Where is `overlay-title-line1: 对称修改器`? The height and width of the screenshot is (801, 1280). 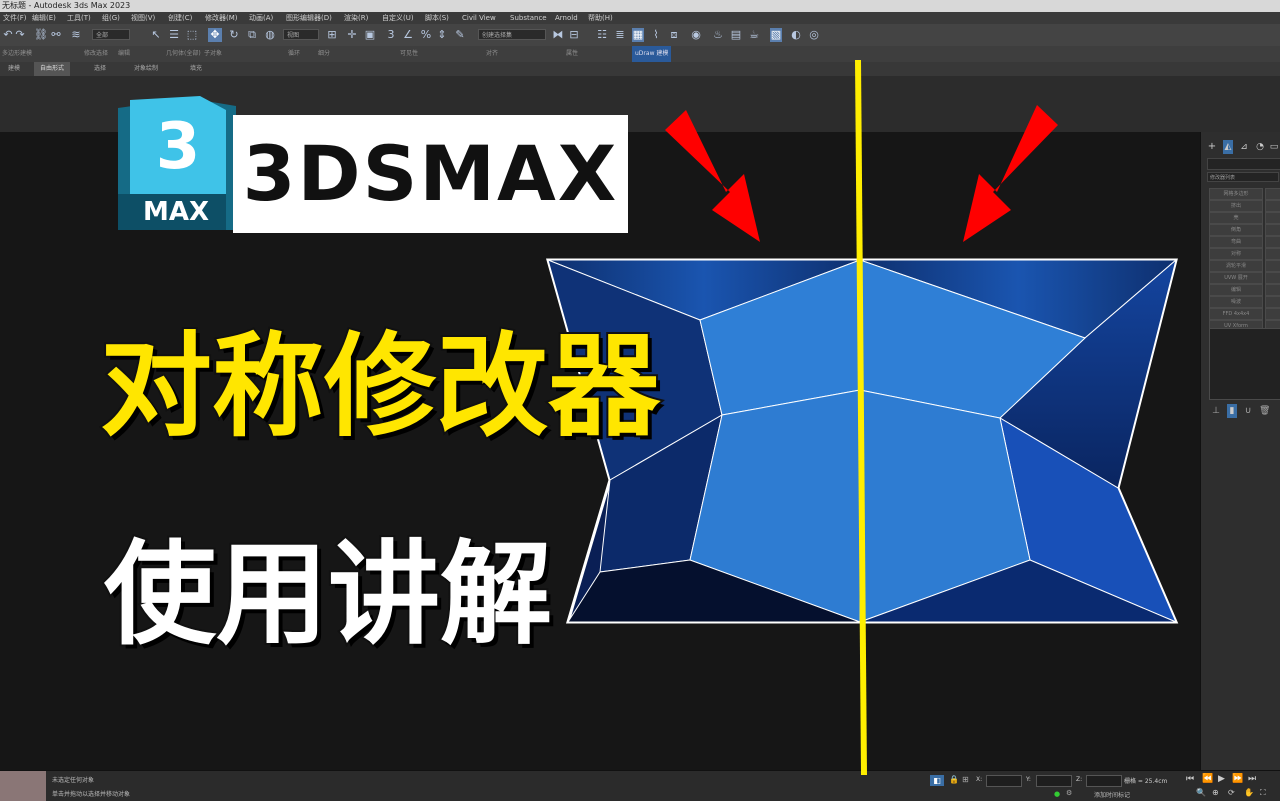
overlay-title-line1: 对称修改器 is located at coordinates (380, 387).